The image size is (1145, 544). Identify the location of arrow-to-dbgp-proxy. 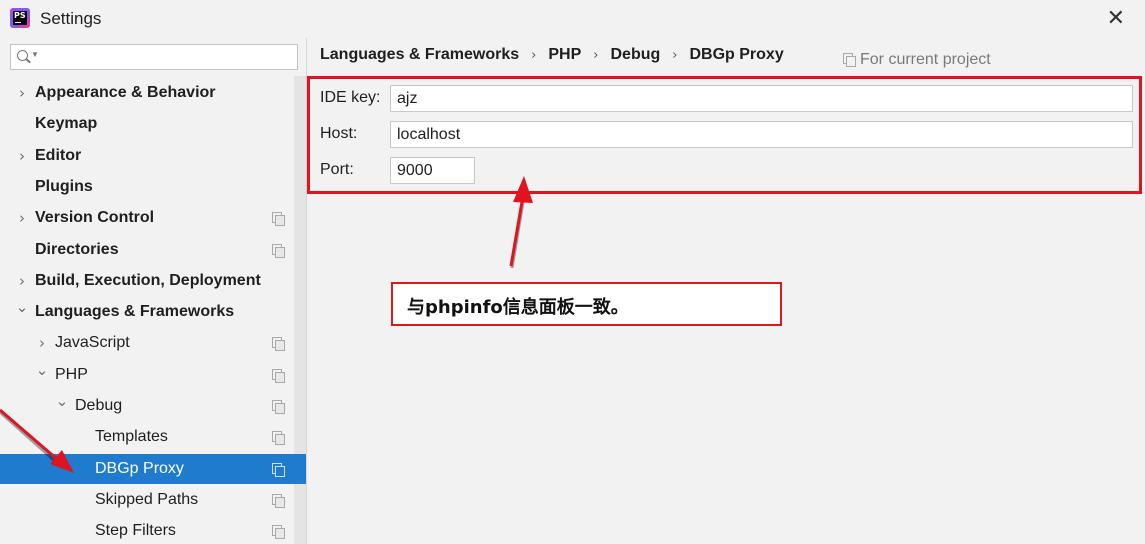
(29, 435).